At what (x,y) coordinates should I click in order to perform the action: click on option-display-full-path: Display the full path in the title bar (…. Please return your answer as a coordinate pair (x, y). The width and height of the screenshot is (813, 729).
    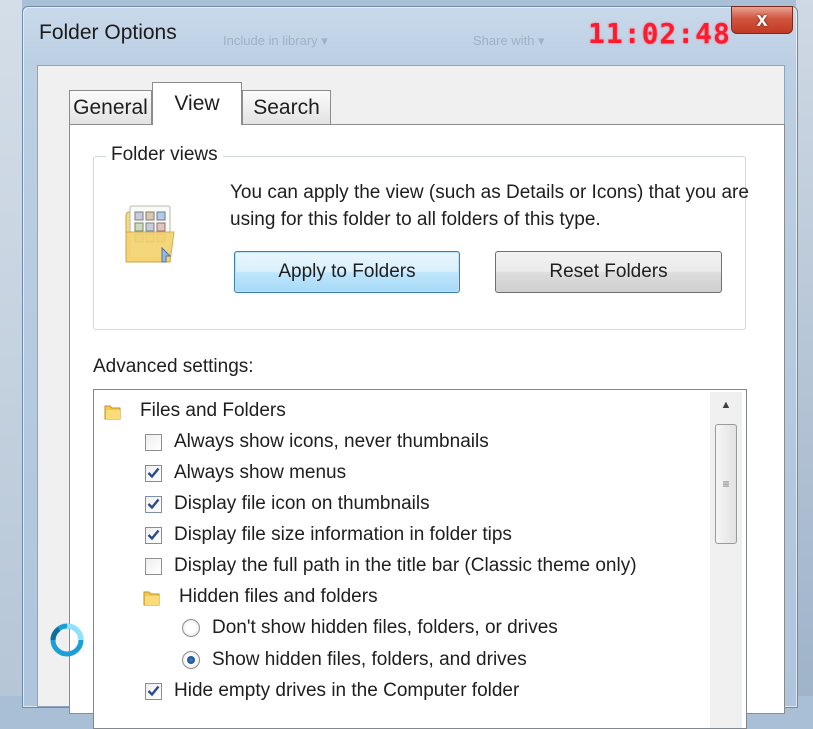
    Looking at the image, I should click on (391, 566).